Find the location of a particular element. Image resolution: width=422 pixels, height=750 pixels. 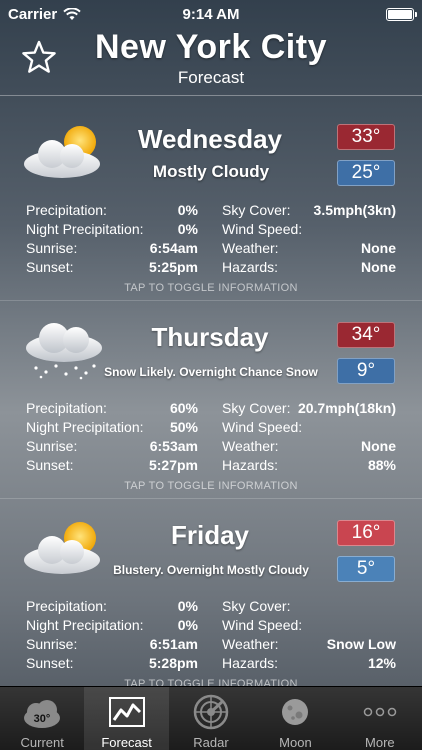

stat-row: Precipitation: 0% Sky Cover: is located at coordinates (211, 607).